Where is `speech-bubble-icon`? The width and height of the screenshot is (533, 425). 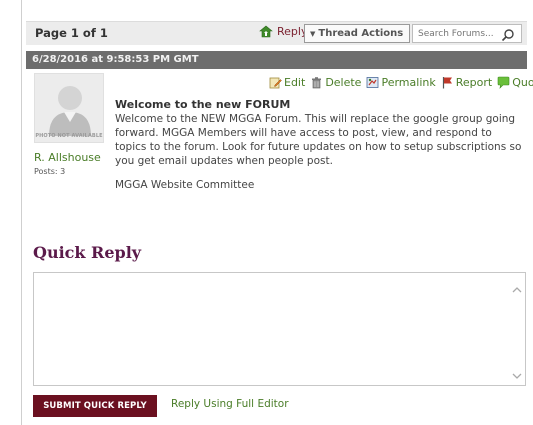 speech-bubble-icon is located at coordinates (503, 82).